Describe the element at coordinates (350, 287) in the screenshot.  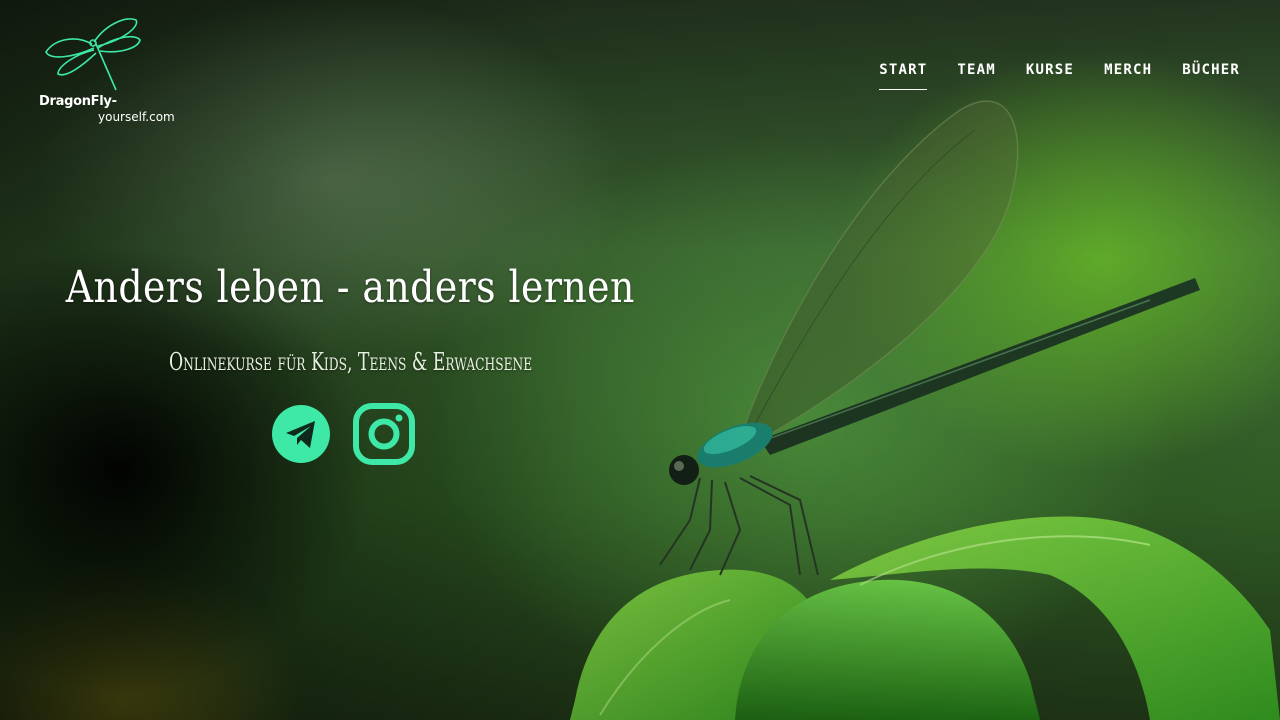
I see `hero-headline: Anders leben - anders lernen` at that location.